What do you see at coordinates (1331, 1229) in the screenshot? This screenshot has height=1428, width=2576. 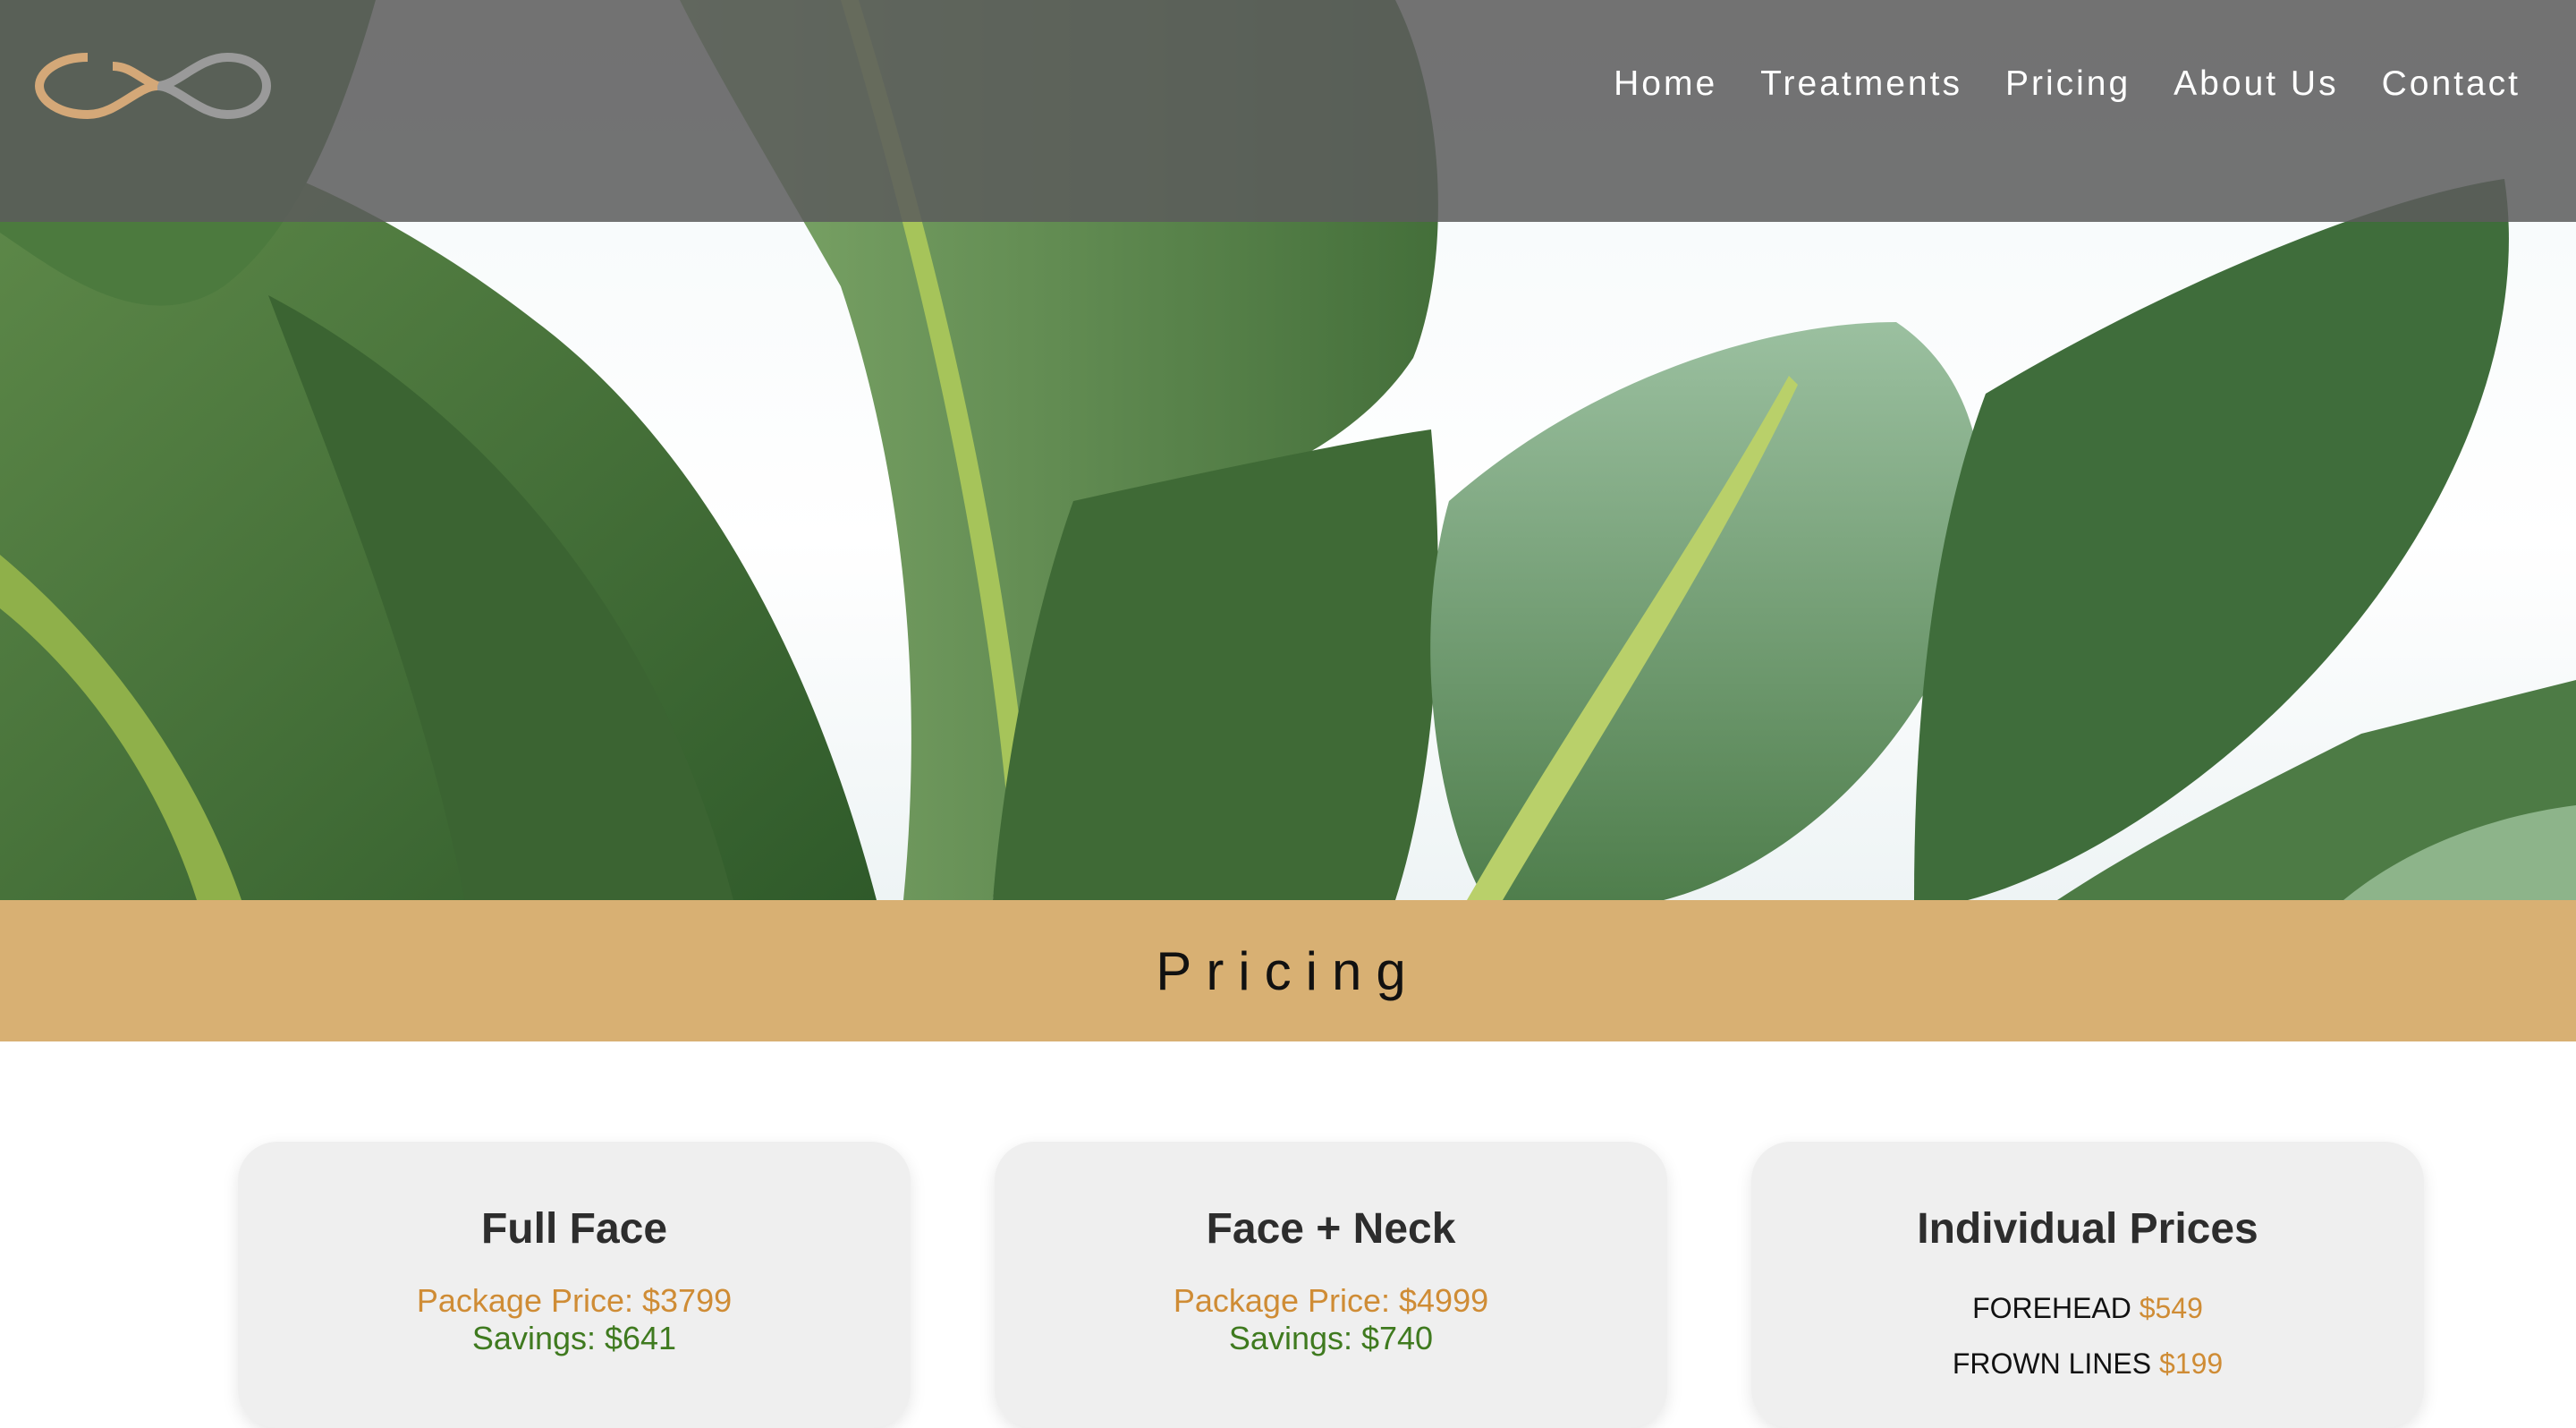 I see `card-title: Face + Neck` at bounding box center [1331, 1229].